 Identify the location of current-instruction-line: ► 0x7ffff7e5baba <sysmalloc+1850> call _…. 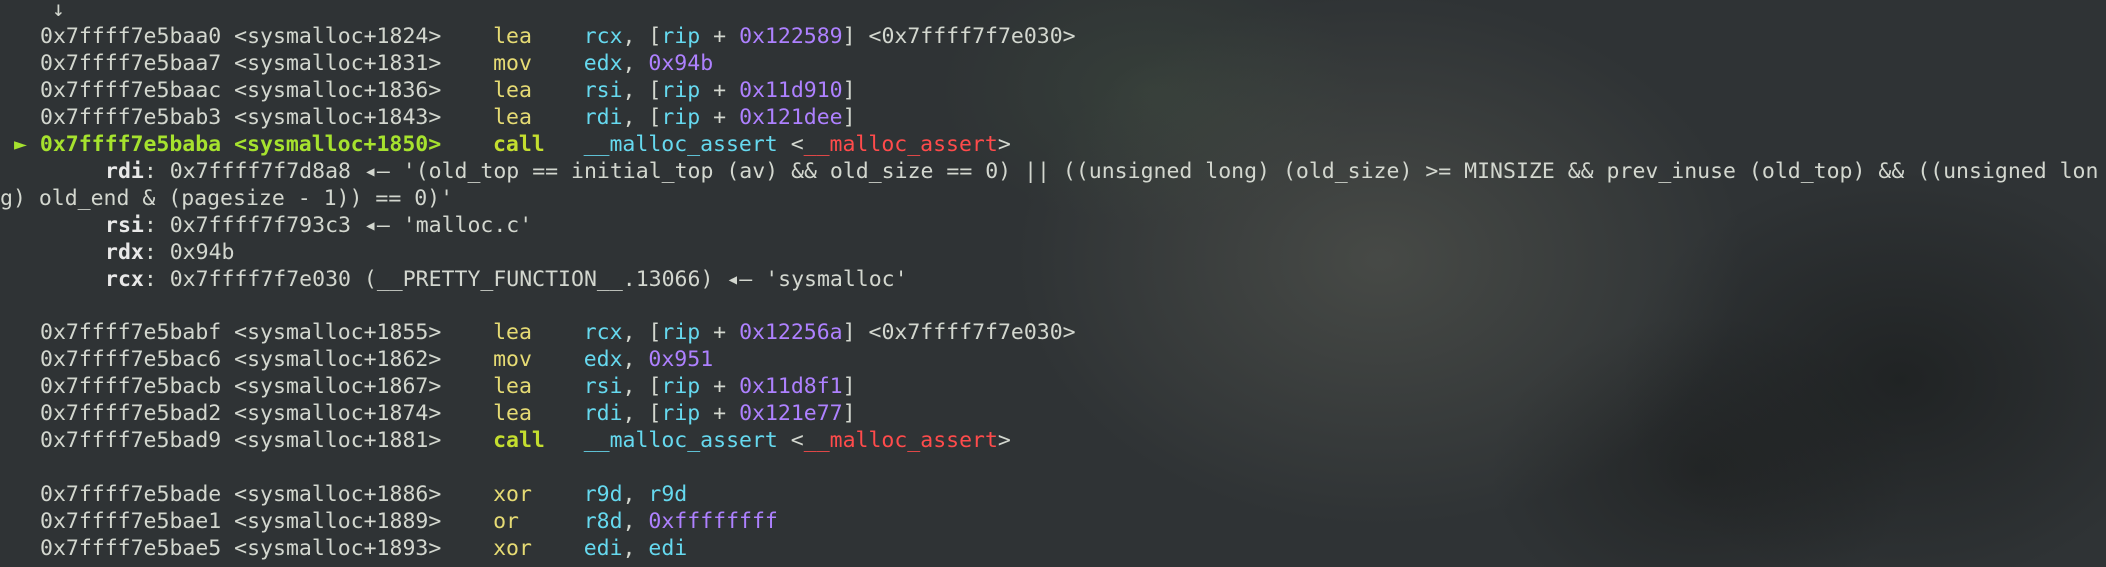
(512, 144).